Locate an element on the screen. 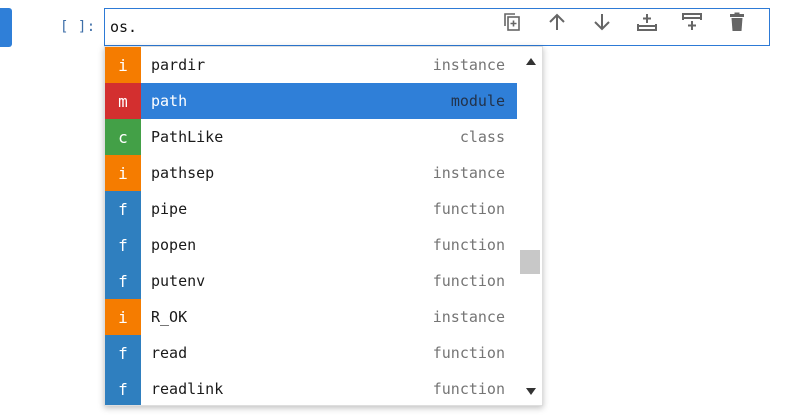 The width and height of the screenshot is (790, 418). completion-item: i pardir instance is located at coordinates (311, 65).